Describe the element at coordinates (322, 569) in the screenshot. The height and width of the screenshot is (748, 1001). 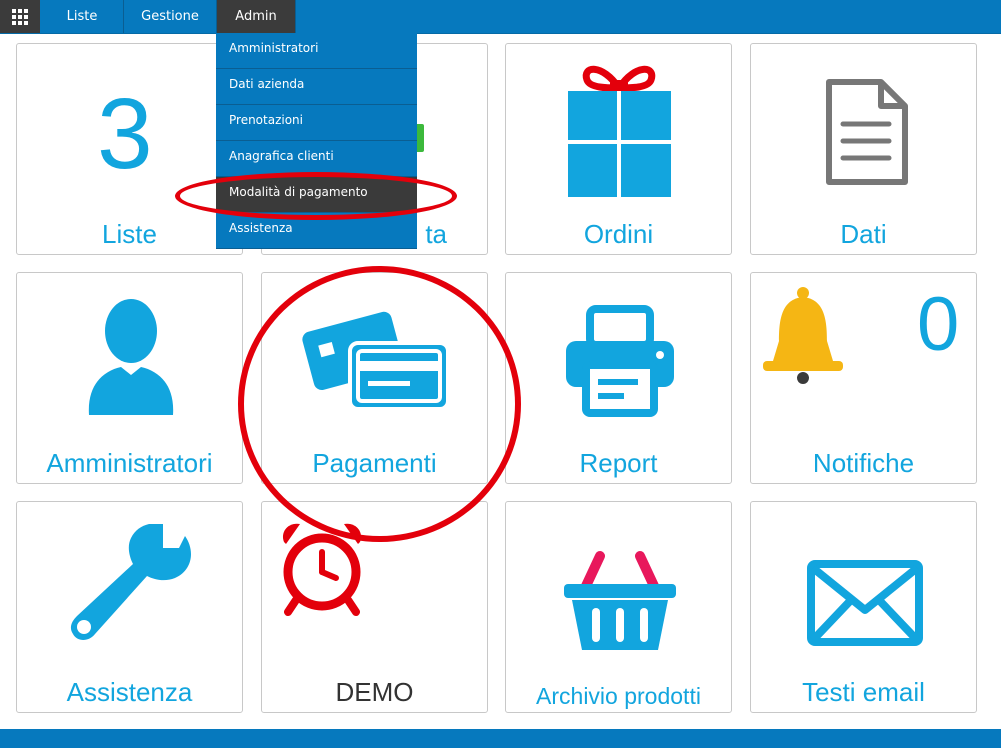
I see `alarm-clock-icon` at that location.